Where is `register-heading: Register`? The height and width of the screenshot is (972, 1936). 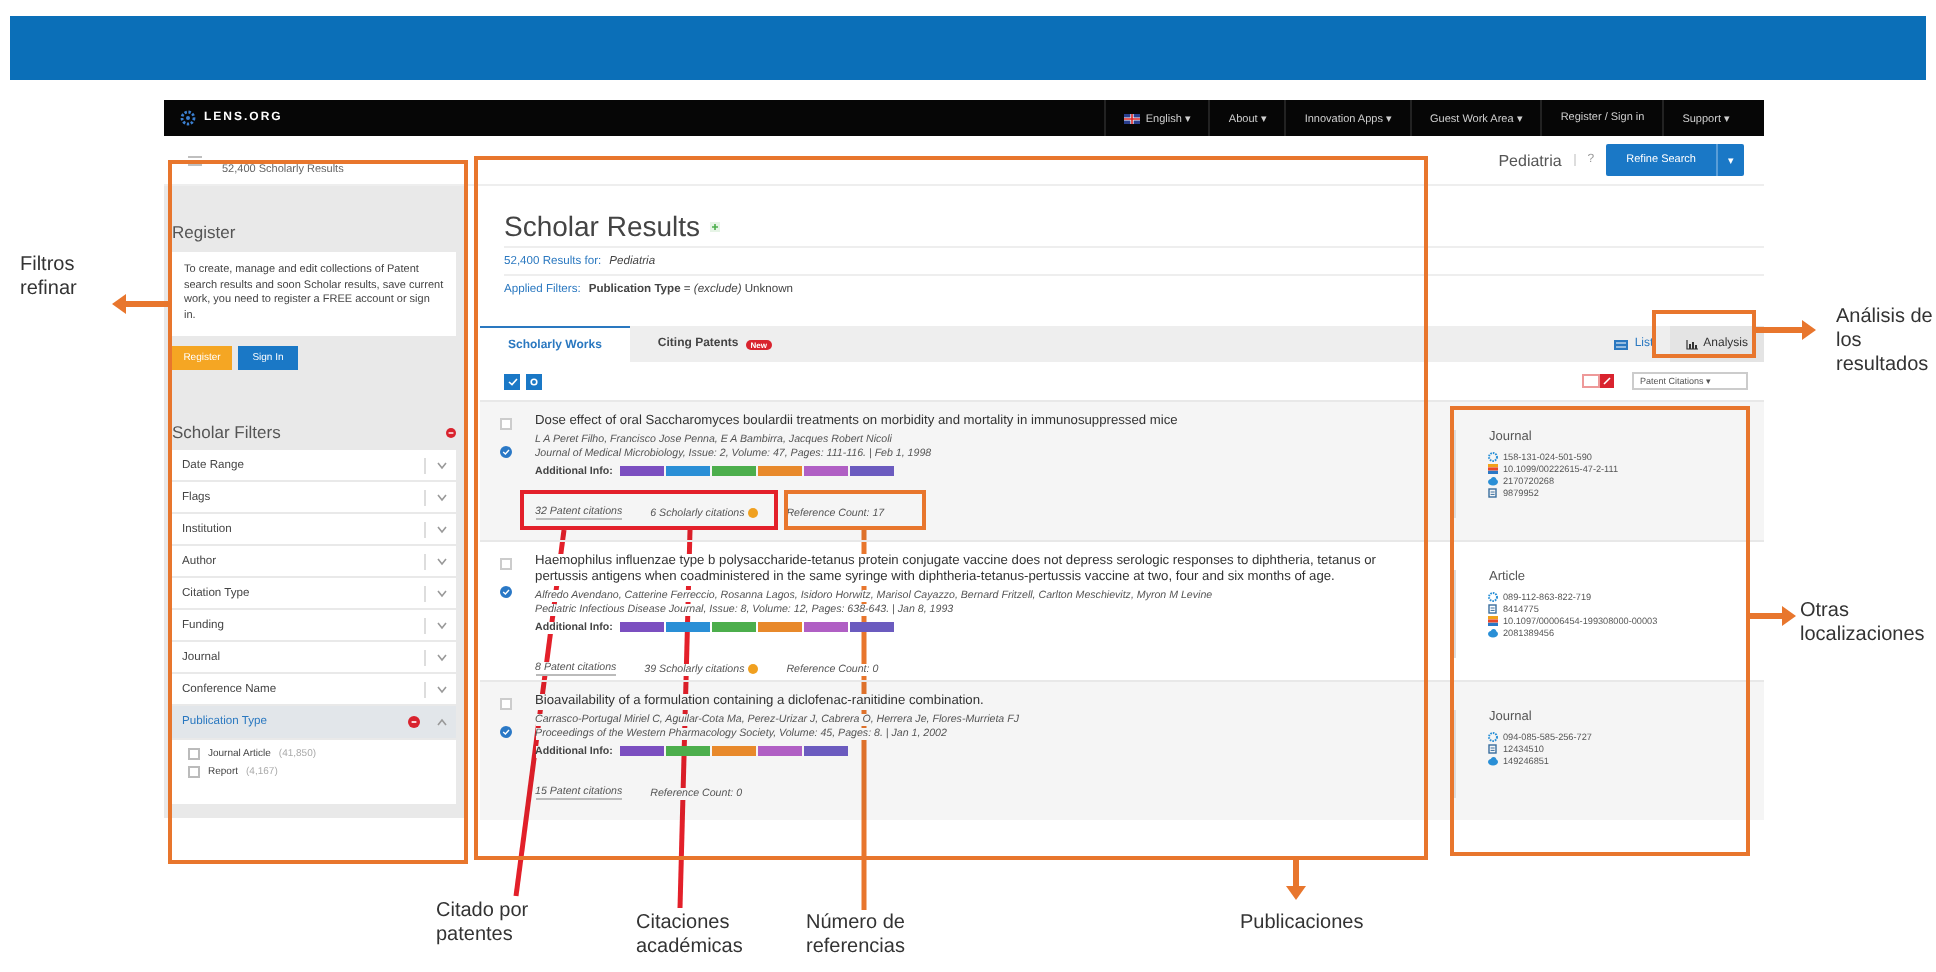 register-heading: Register is located at coordinates (205, 232).